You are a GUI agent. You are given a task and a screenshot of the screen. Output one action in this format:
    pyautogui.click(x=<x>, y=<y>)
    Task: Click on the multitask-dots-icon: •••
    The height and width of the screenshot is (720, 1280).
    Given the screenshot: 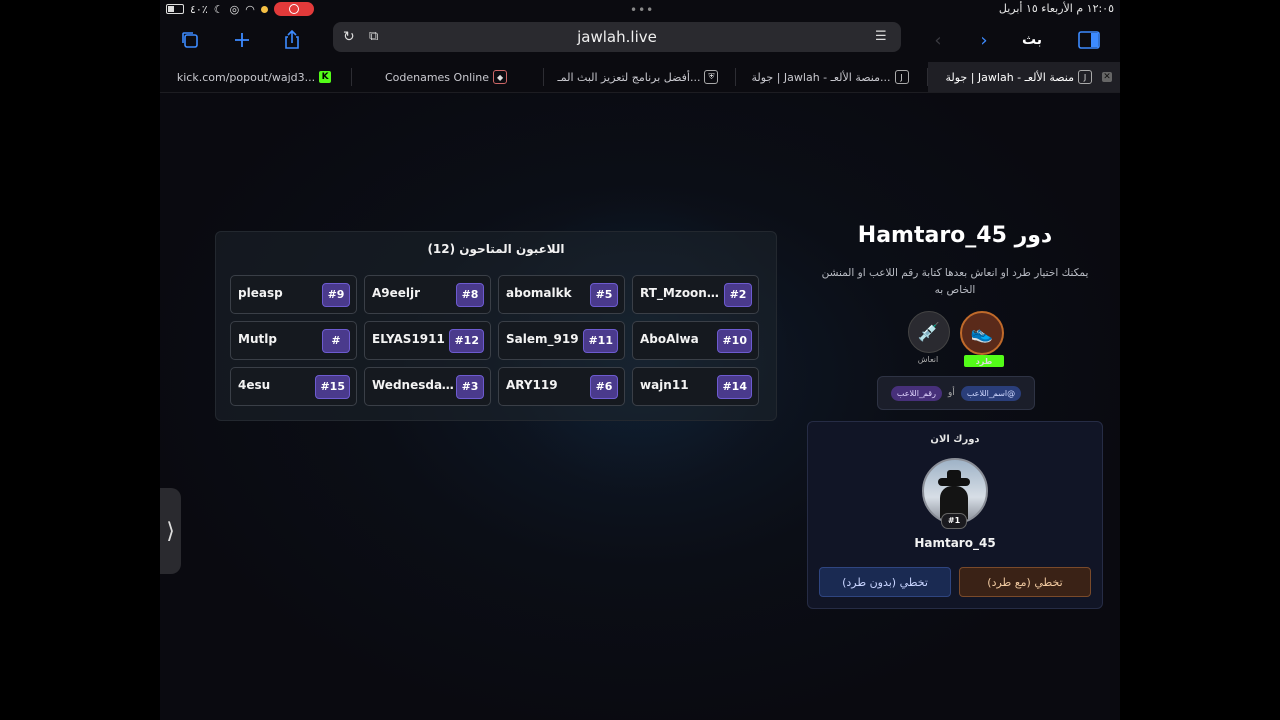 What is the action you would take?
    pyautogui.click(x=642, y=10)
    